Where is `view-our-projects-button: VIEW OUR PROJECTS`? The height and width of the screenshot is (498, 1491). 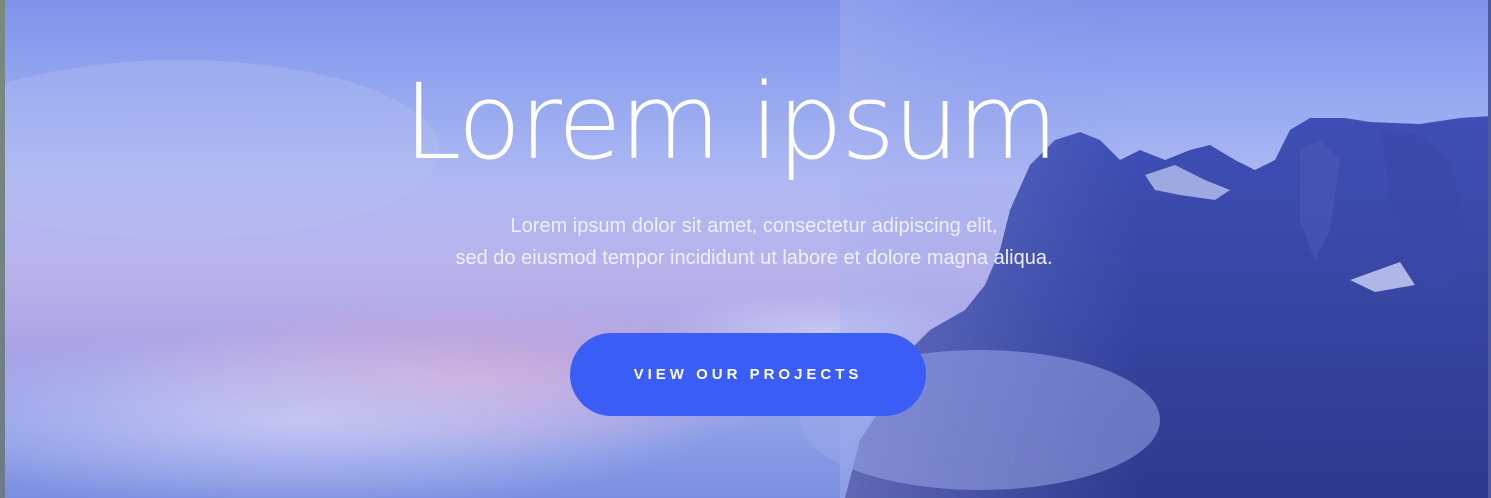 view-our-projects-button: VIEW OUR PROJECTS is located at coordinates (748, 374).